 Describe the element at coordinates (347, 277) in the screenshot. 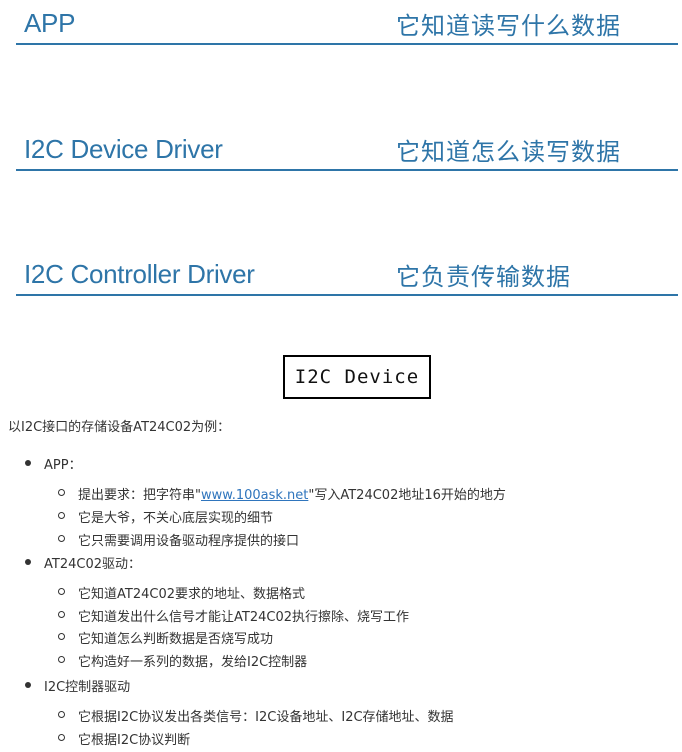

I see `layer-row-controller-driver: I2C Controller Driver 它负责传输数据` at that location.